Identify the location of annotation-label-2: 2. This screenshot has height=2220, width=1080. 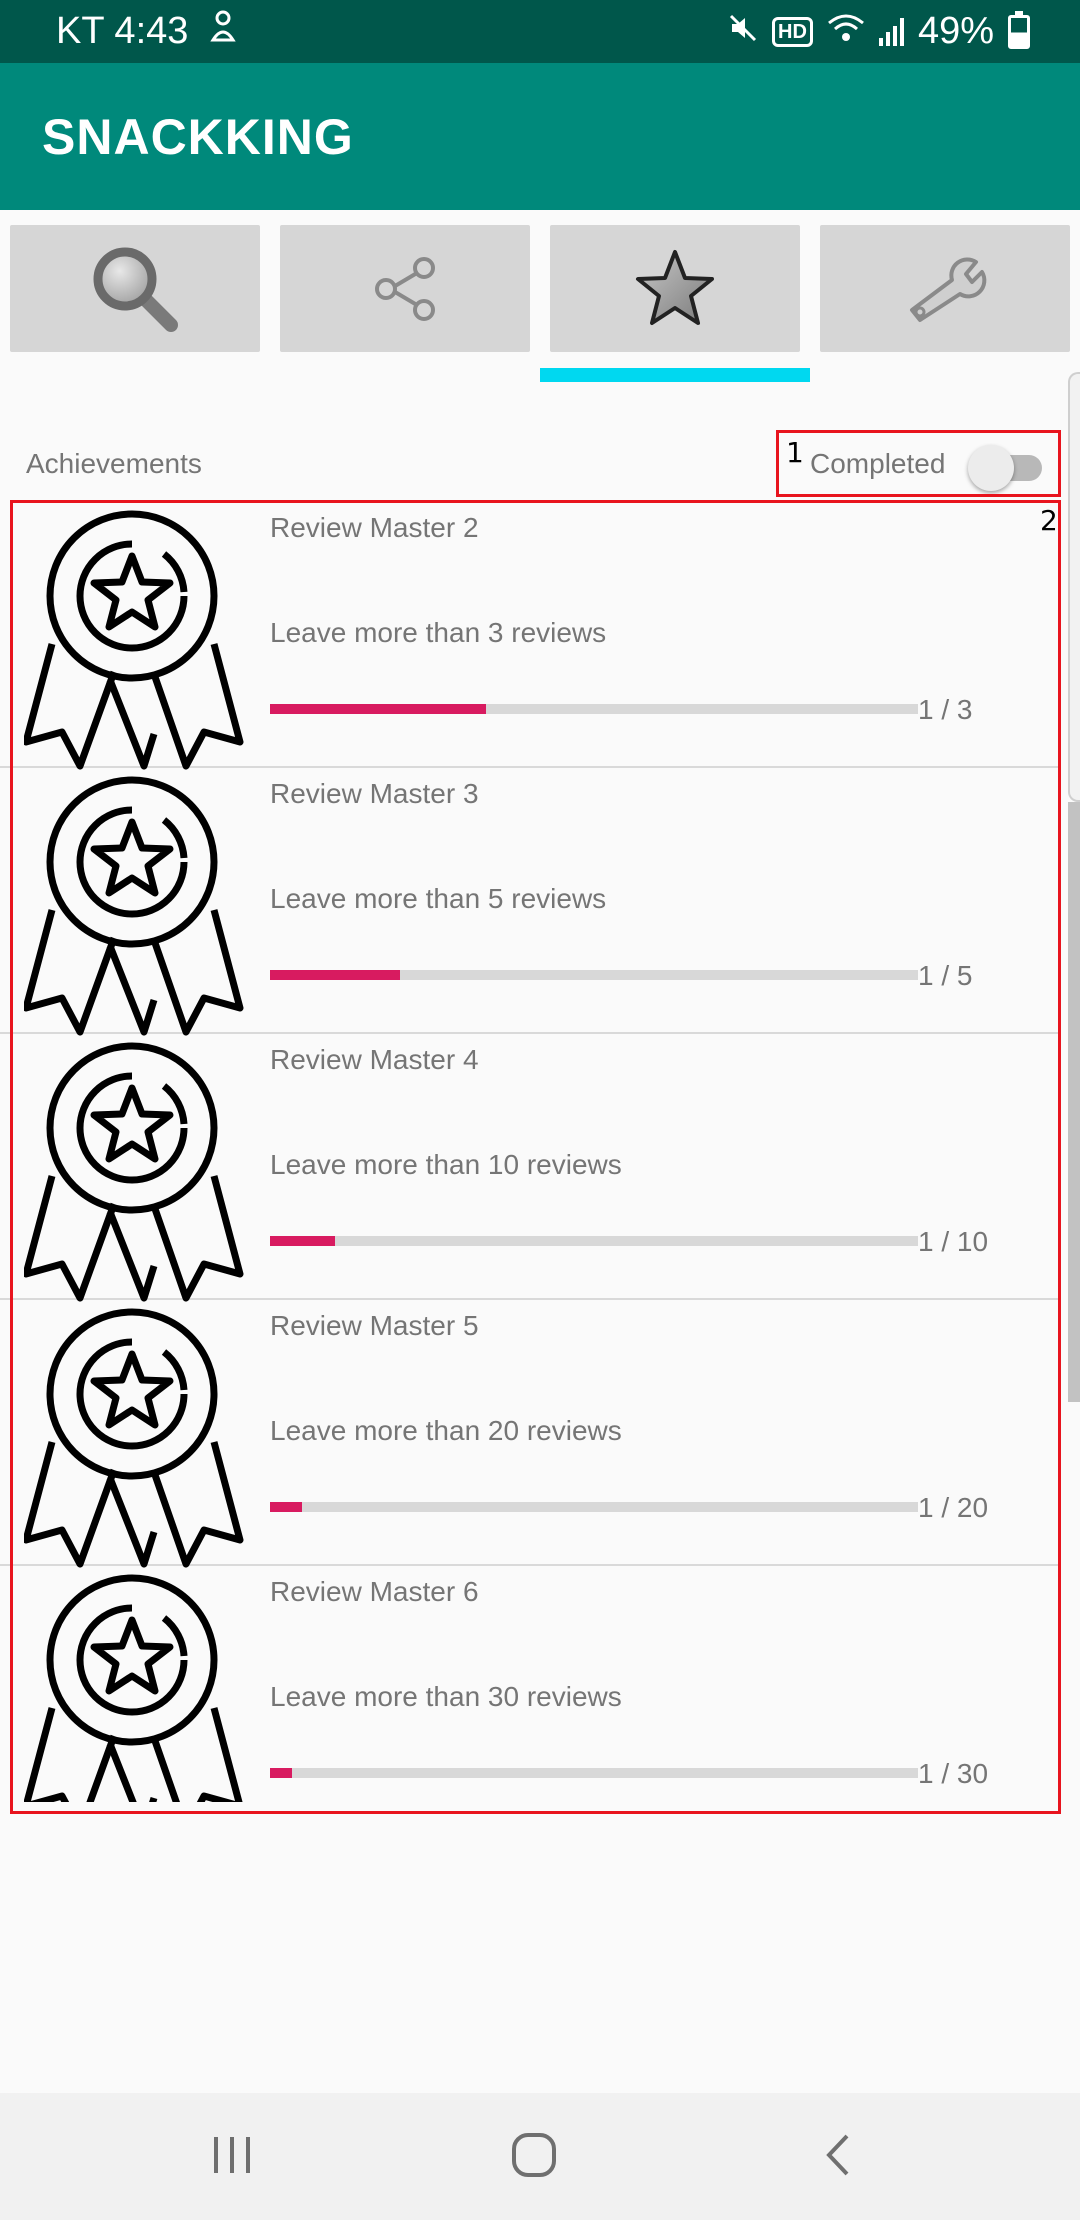
(1049, 520).